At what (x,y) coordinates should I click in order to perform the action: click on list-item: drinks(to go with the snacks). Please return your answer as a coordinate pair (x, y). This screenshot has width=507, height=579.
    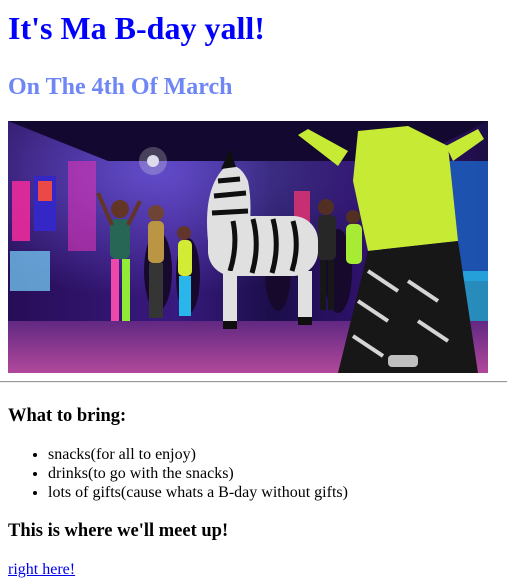
    Looking at the image, I should click on (273, 473).